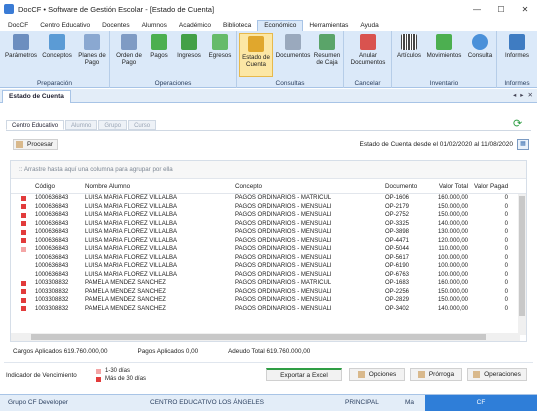  Describe the element at coordinates (530, 95) in the screenshot. I see `tab-close-icon: ✕` at that location.